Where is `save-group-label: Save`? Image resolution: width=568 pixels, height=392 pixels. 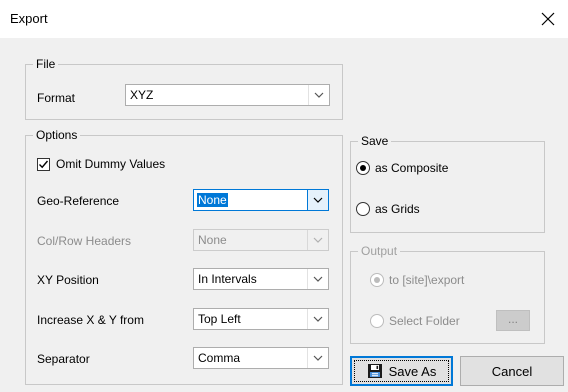
save-group-label: Save is located at coordinates (375, 141).